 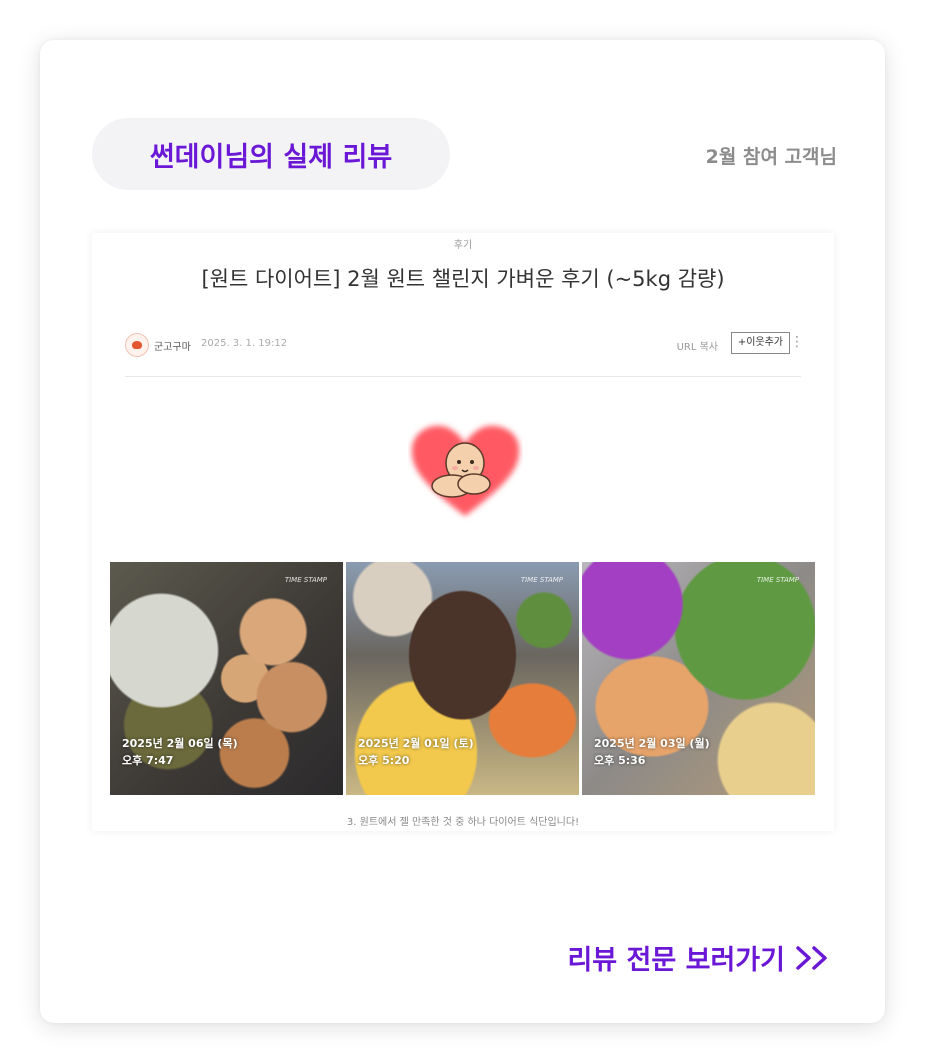 What do you see at coordinates (771, 157) in the screenshot?
I see `participant-label: 2월 참여 고객님` at bounding box center [771, 157].